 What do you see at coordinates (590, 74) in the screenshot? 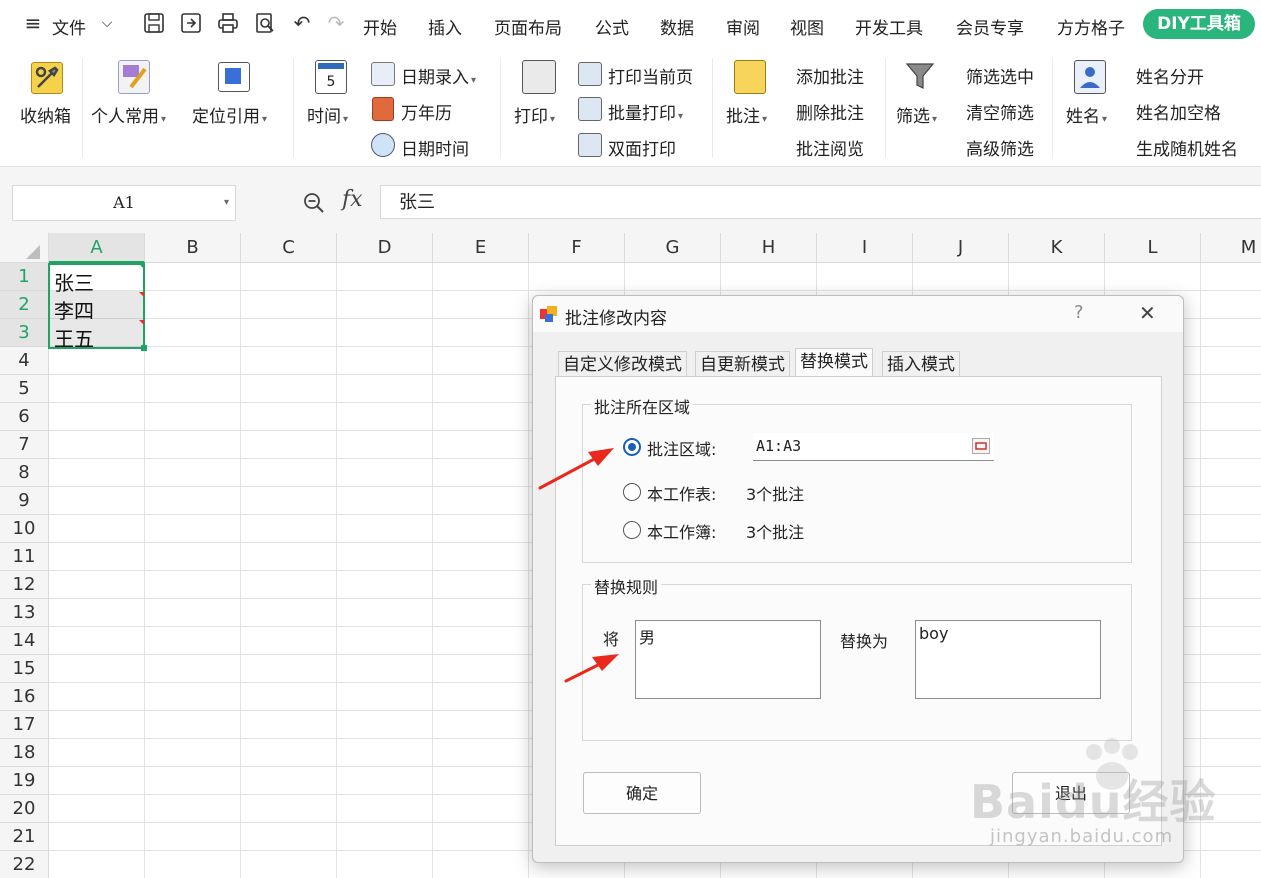
I see `print-current-icon` at bounding box center [590, 74].